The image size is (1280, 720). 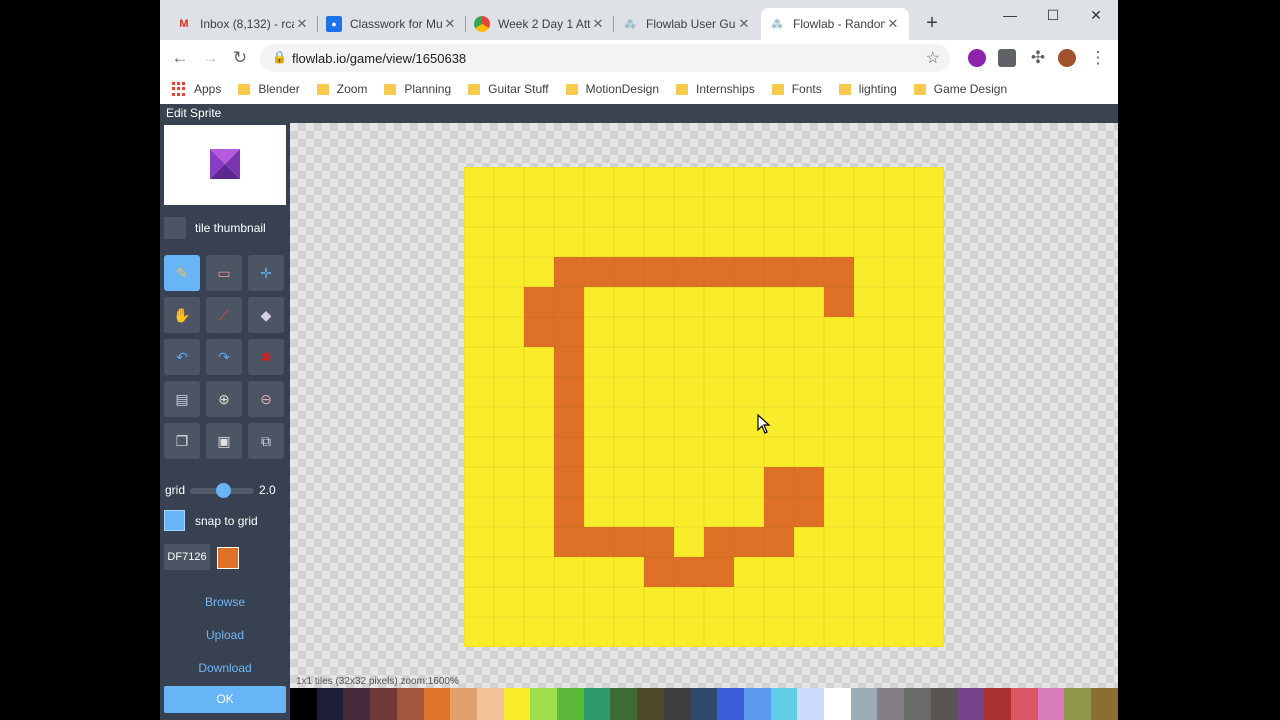 What do you see at coordinates (182, 357) in the screenshot?
I see `undo-tool: ↶` at bounding box center [182, 357].